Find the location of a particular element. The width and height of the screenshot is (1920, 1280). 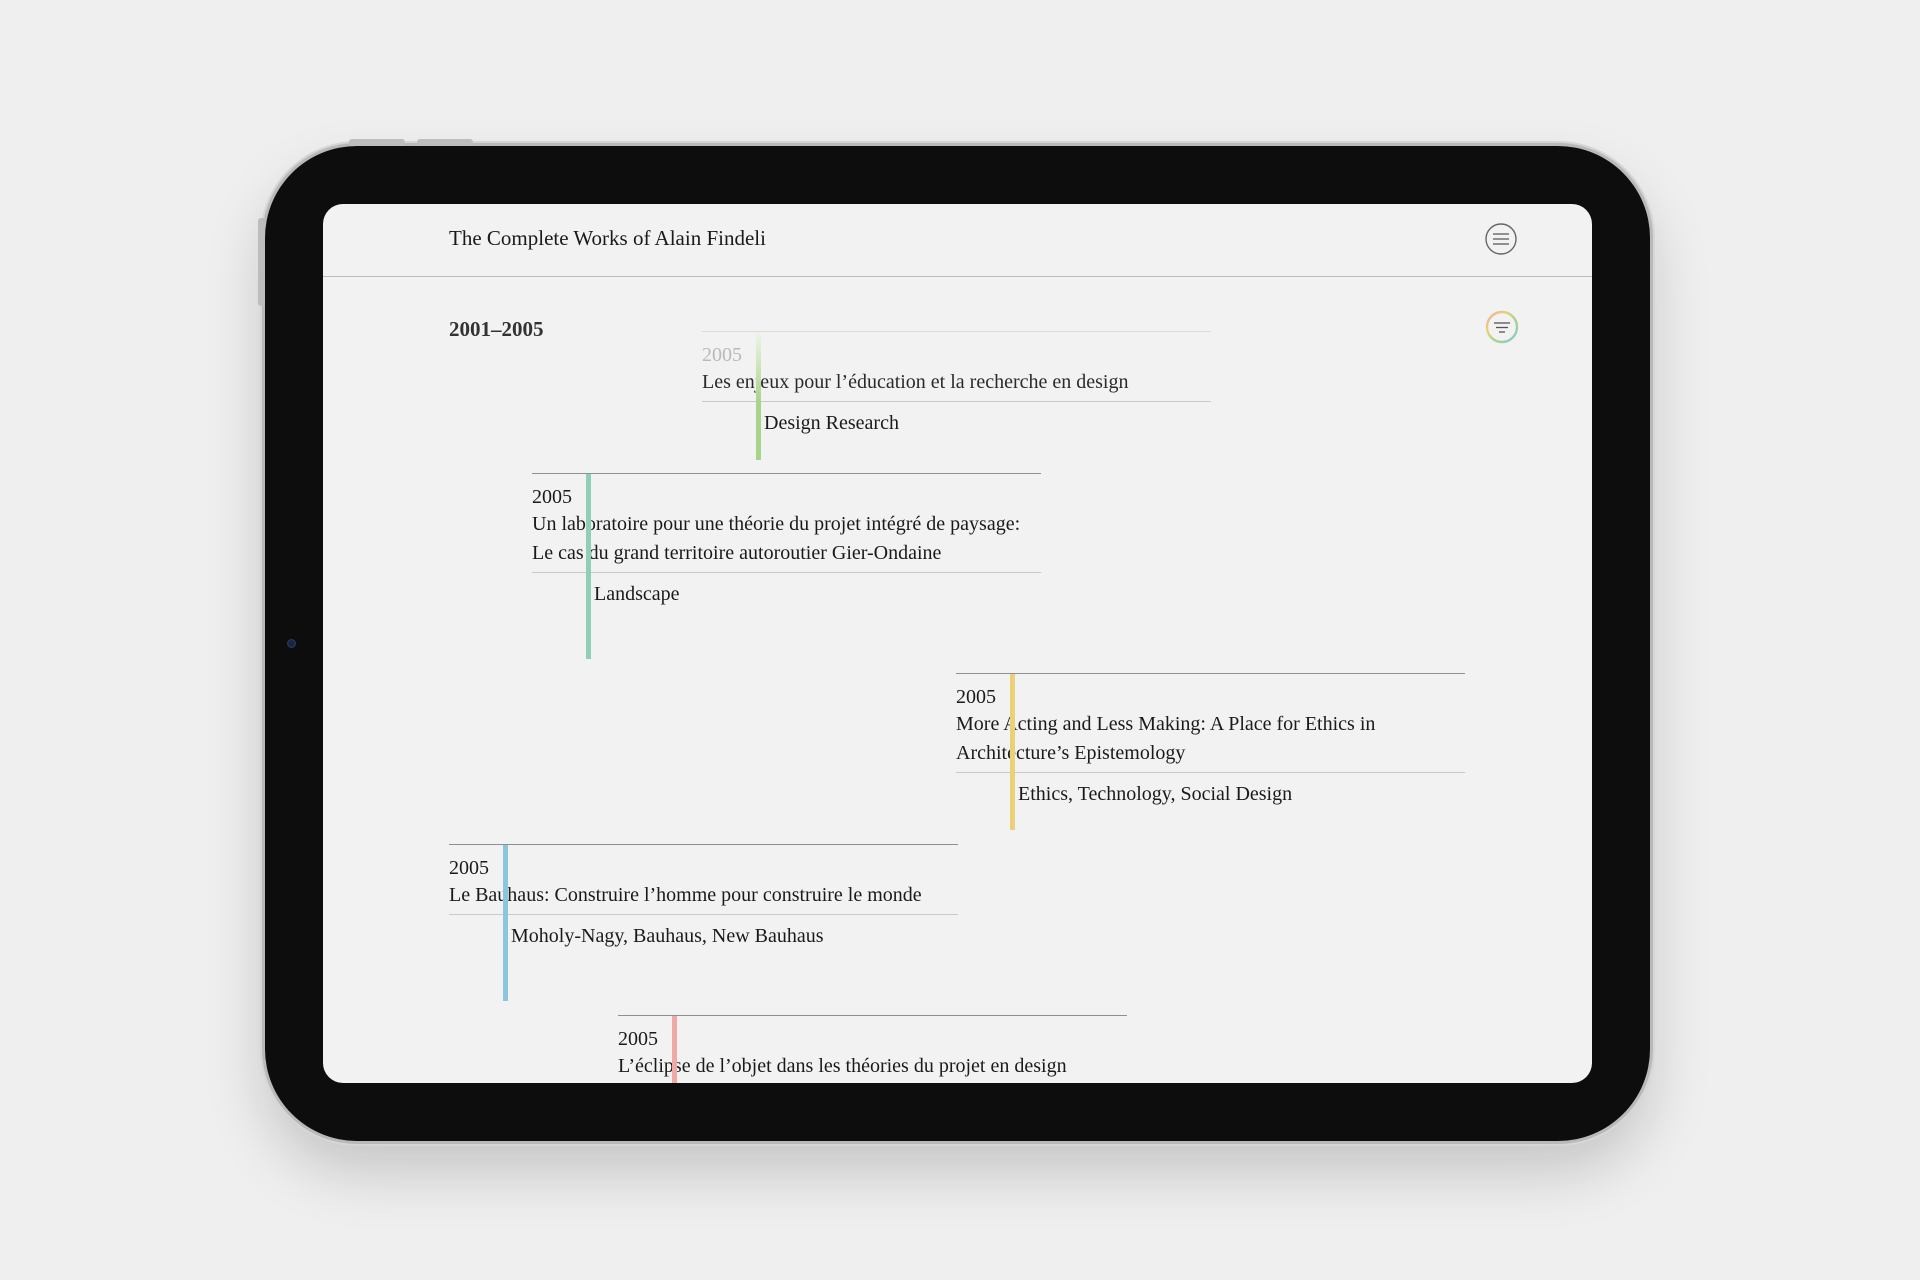

filter-button is located at coordinates (1502, 327).